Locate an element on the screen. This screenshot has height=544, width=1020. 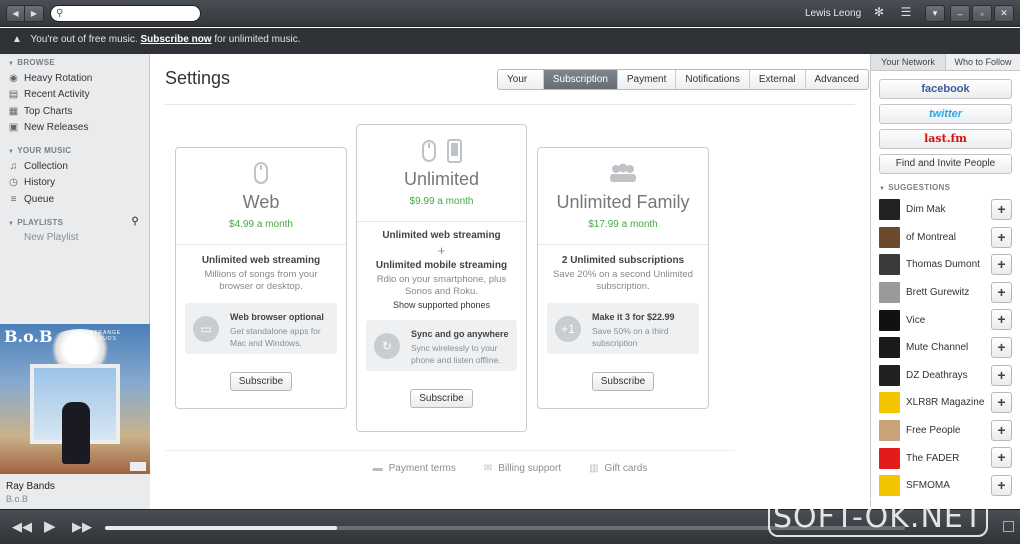
search-playlists-icon: ⚲ is located at coordinates (135, 221).